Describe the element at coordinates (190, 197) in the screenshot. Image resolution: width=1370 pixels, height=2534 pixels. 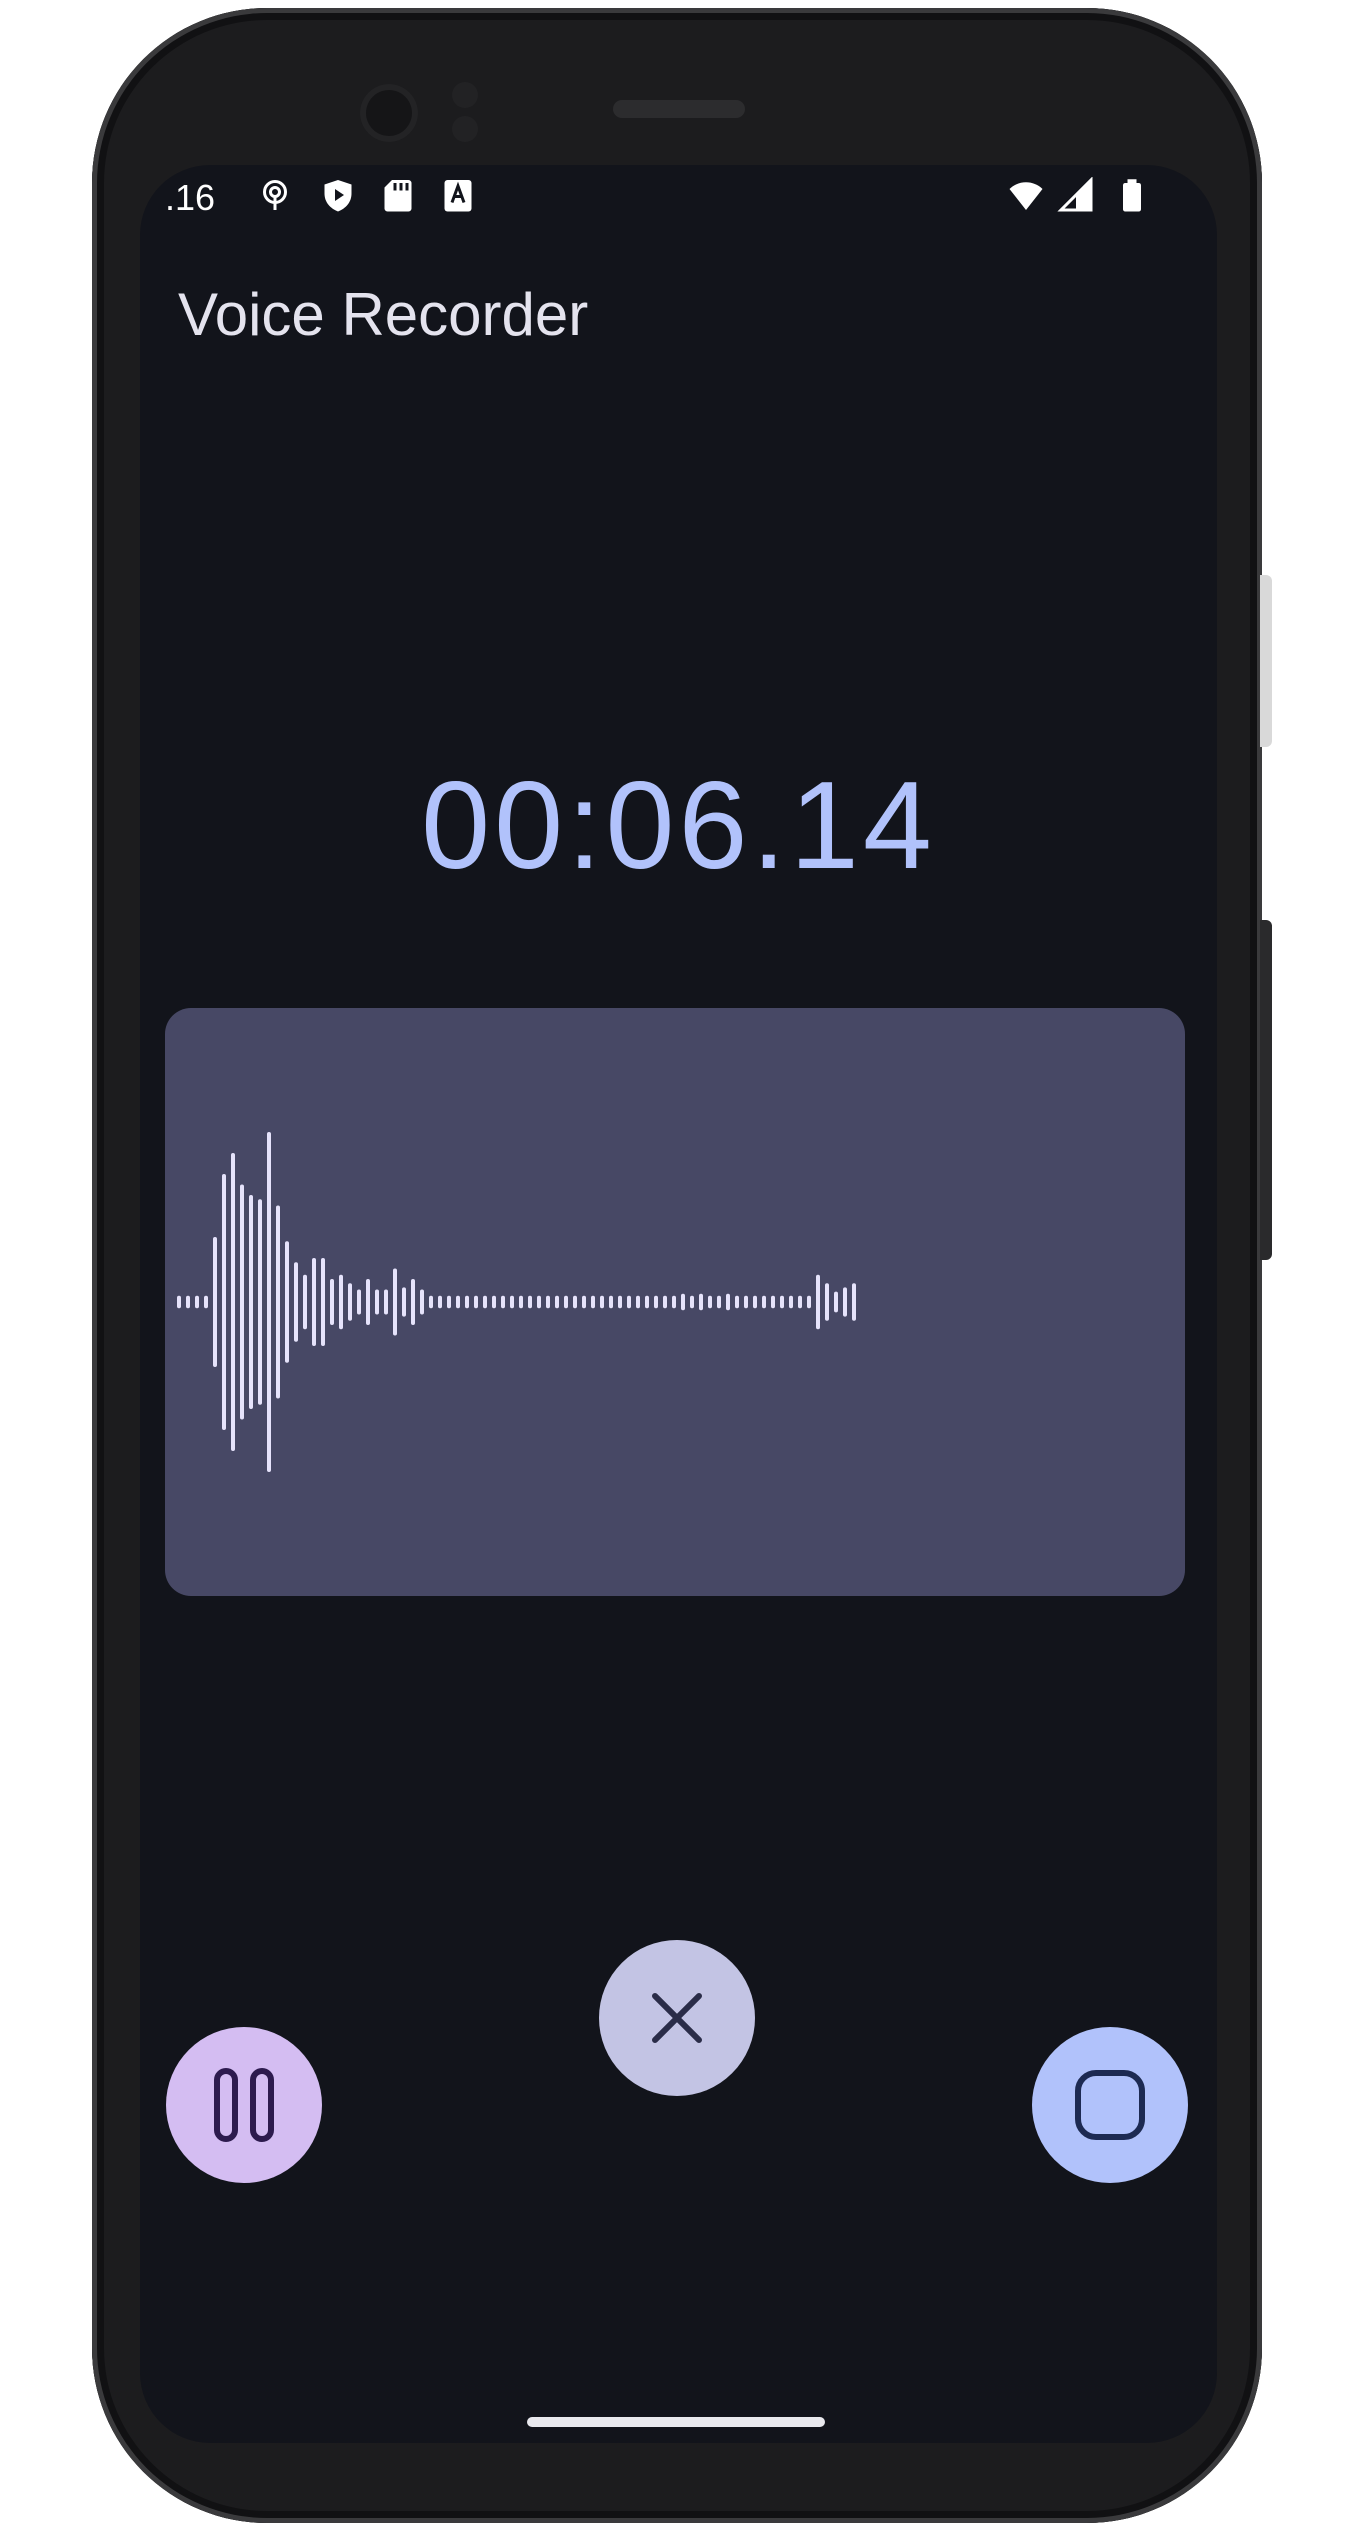
I see `status-time: .16` at that location.